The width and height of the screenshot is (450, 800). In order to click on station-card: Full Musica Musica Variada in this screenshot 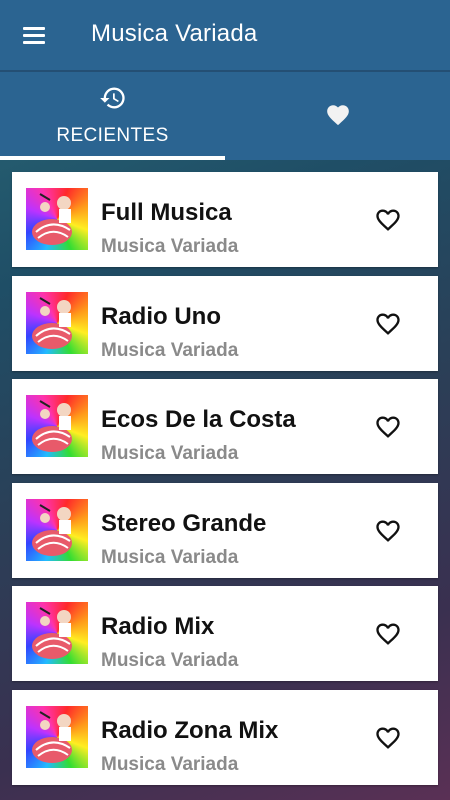, I will do `click(225, 219)`.